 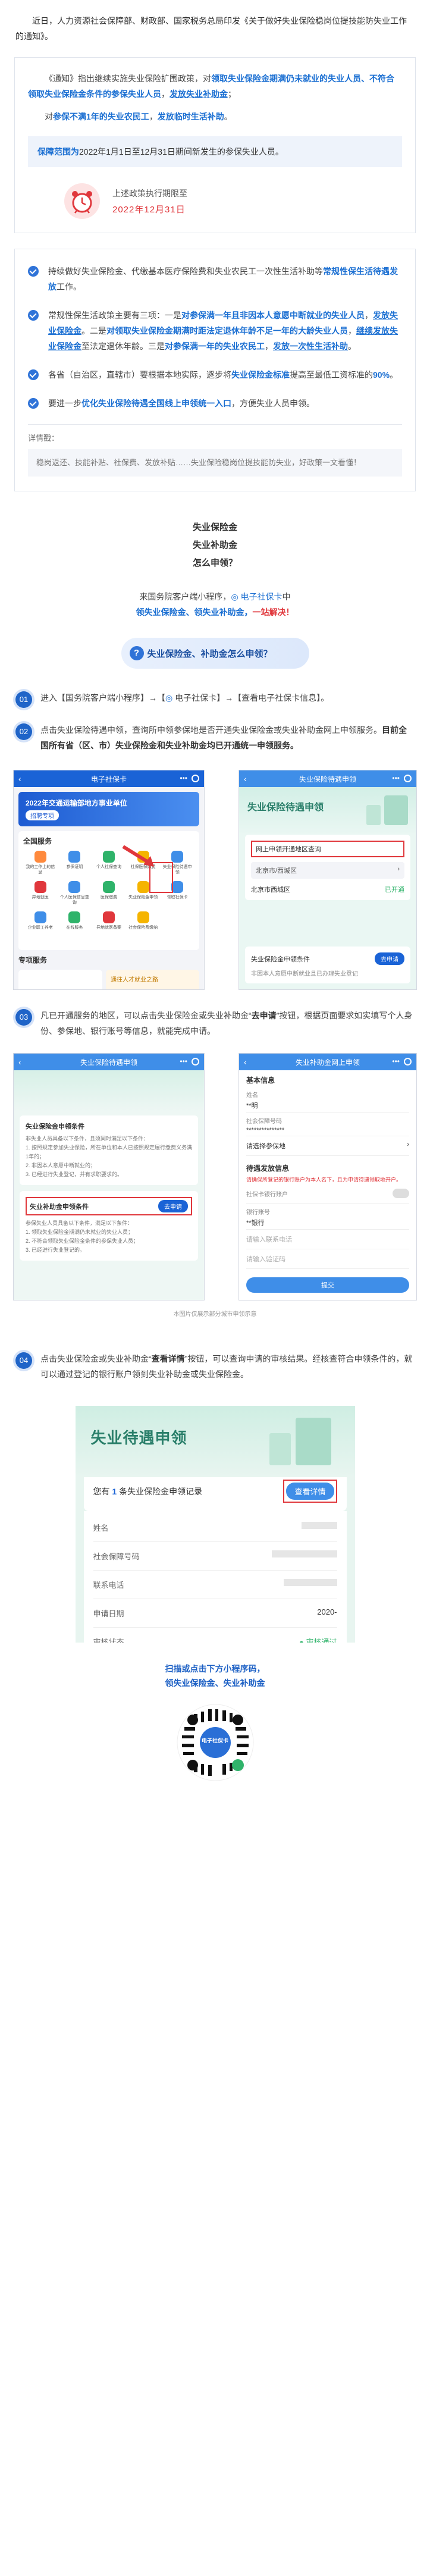 What do you see at coordinates (327, 1223) in the screenshot?
I see `bank-account-field: **银行` at bounding box center [327, 1223].